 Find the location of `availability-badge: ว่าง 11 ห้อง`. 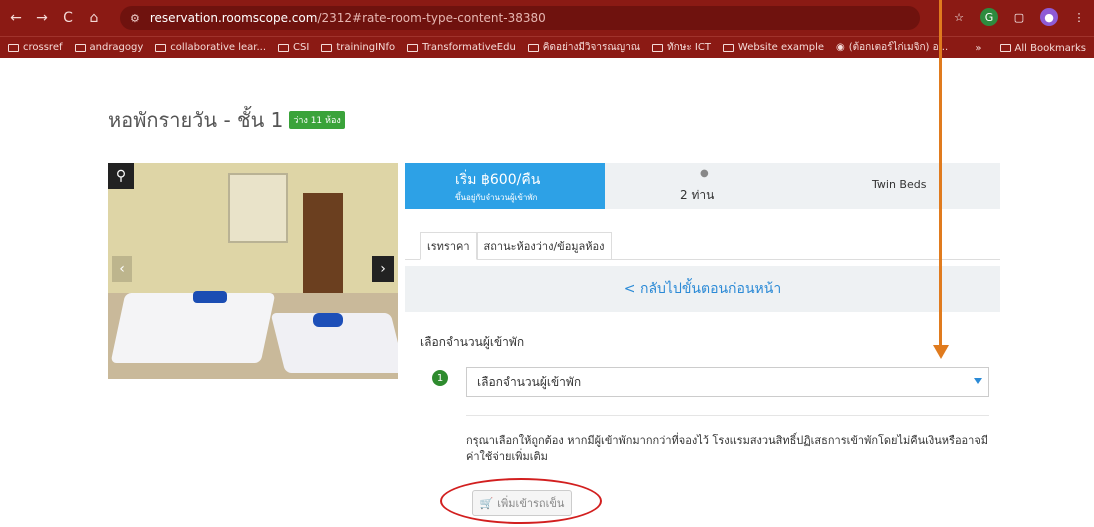

availability-badge: ว่าง 11 ห้อง is located at coordinates (317, 120).